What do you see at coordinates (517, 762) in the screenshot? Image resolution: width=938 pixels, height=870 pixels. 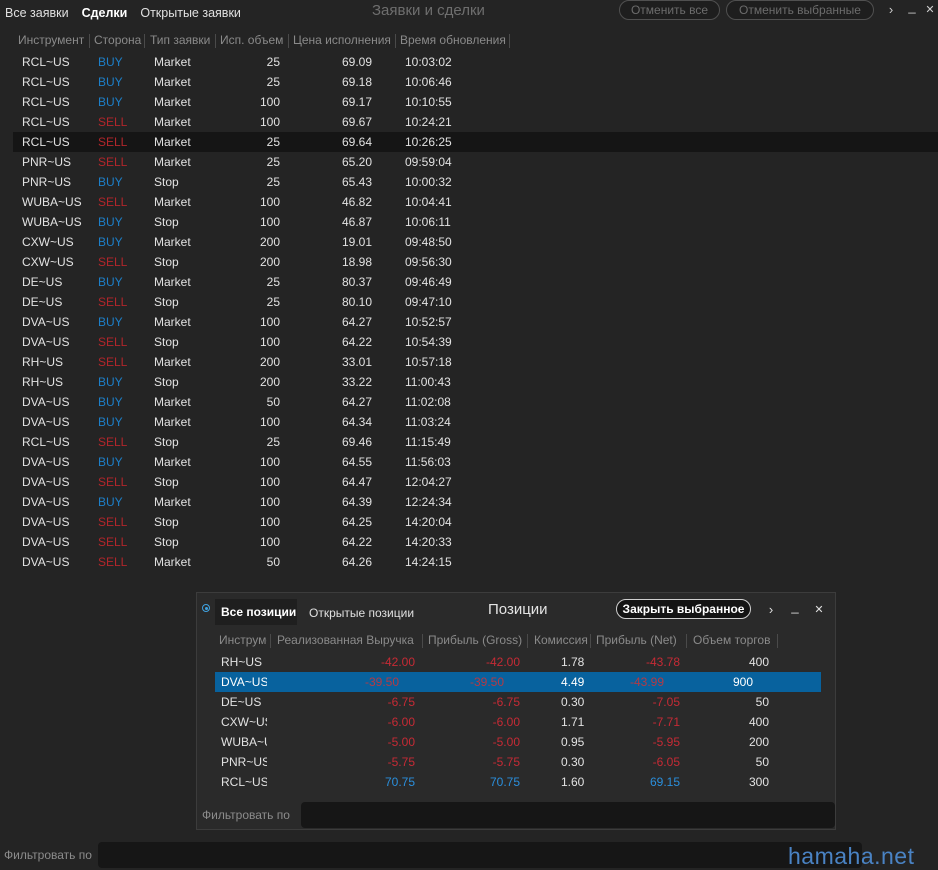 I see `table-row: PNR~US -5.75 -5.75 0.30 -6.05 50` at bounding box center [517, 762].